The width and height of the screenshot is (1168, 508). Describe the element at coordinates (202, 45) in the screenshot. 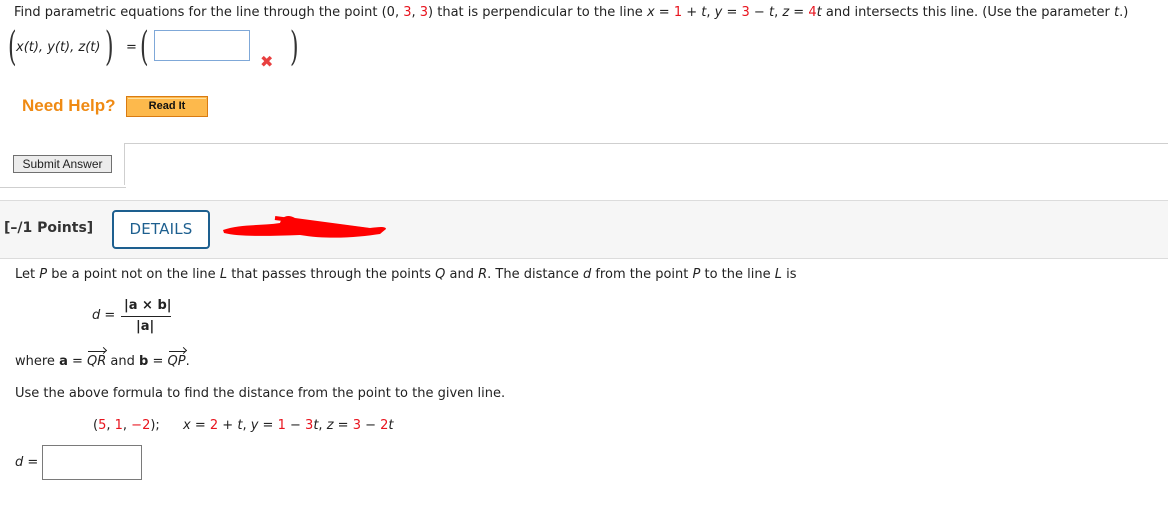

I see `parametric-answer-input` at that location.